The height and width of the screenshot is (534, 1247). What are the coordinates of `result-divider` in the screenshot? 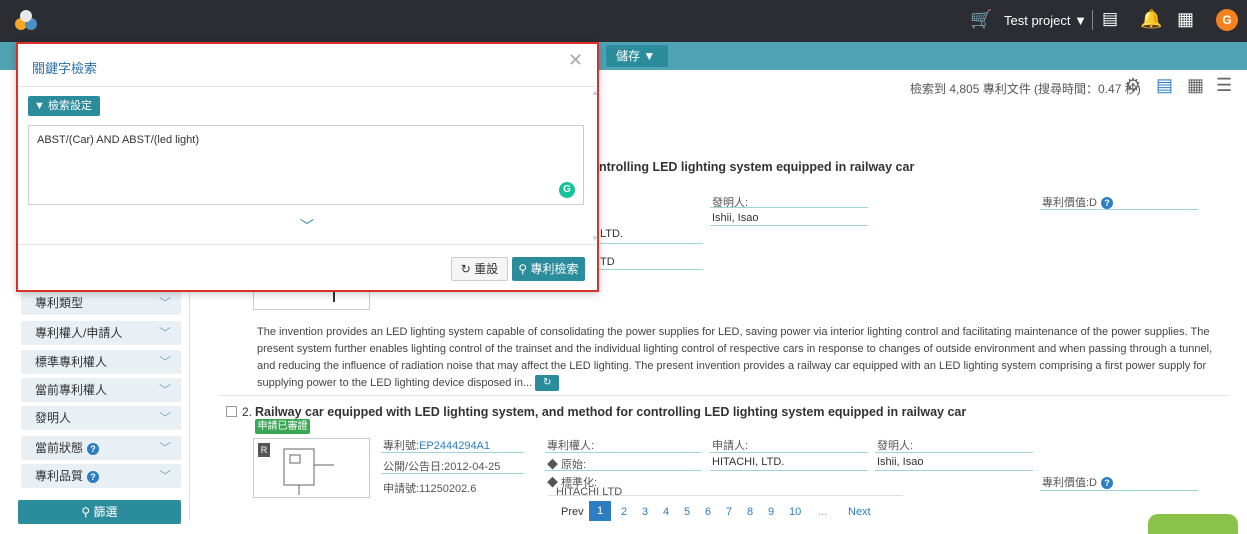 It's located at (723, 395).